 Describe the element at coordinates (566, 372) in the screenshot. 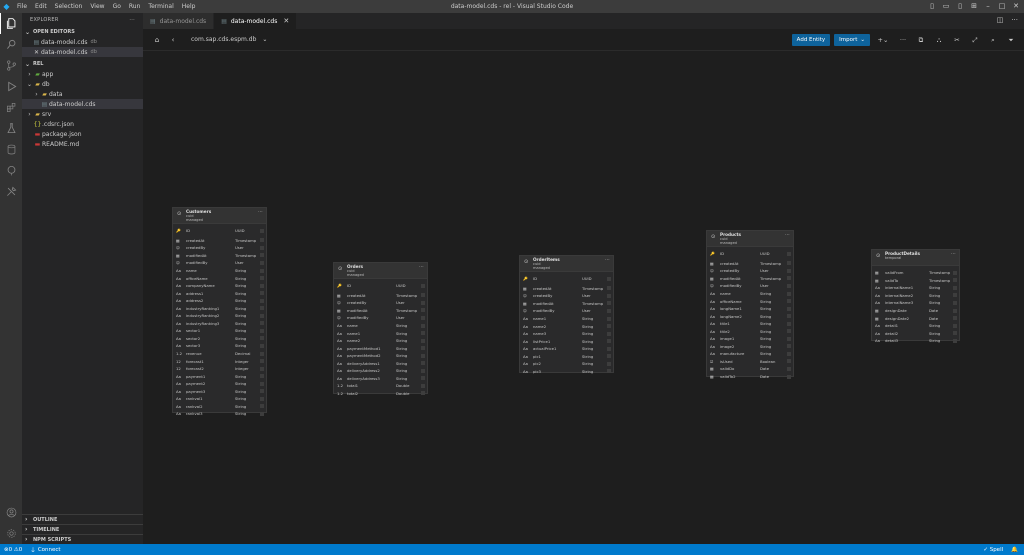

I see `field-row: Aa pic3 String` at that location.